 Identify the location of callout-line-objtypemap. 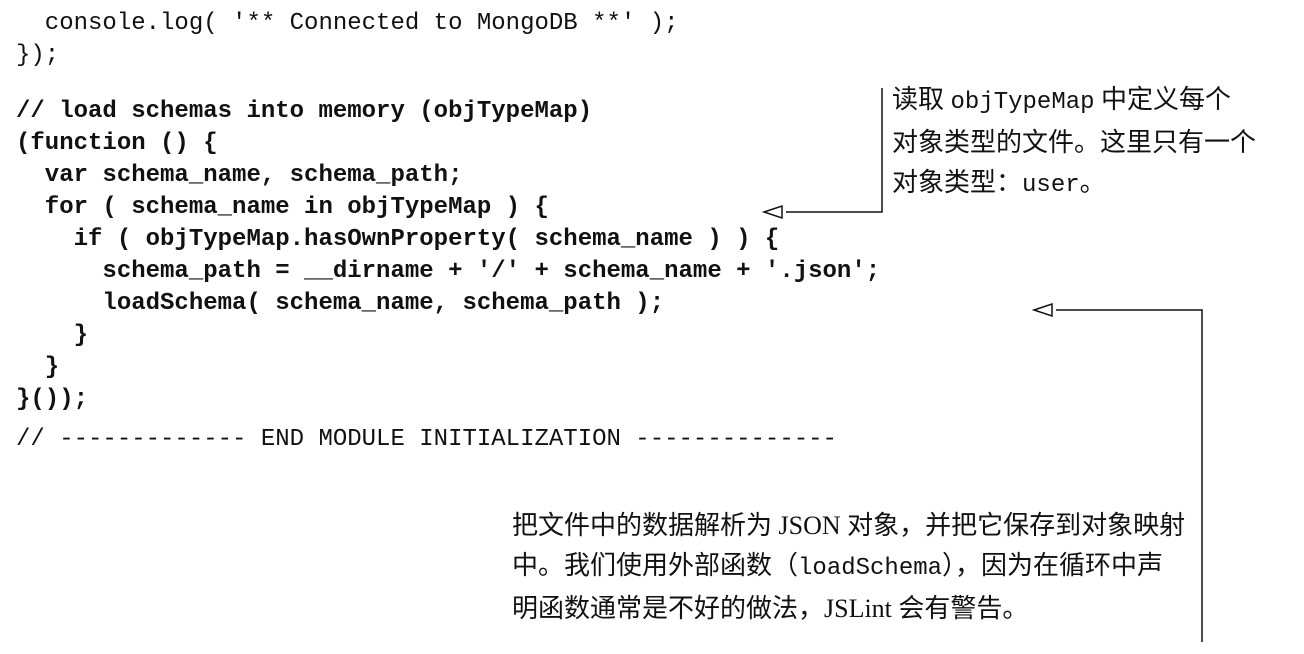
(834, 150).